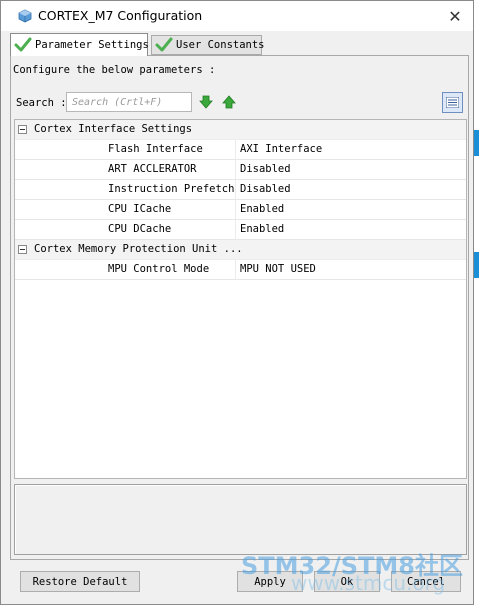 This screenshot has width=479, height=605. Describe the element at coordinates (278, 269) in the screenshot. I see `parameter-value: MPU NOT USED` at that location.